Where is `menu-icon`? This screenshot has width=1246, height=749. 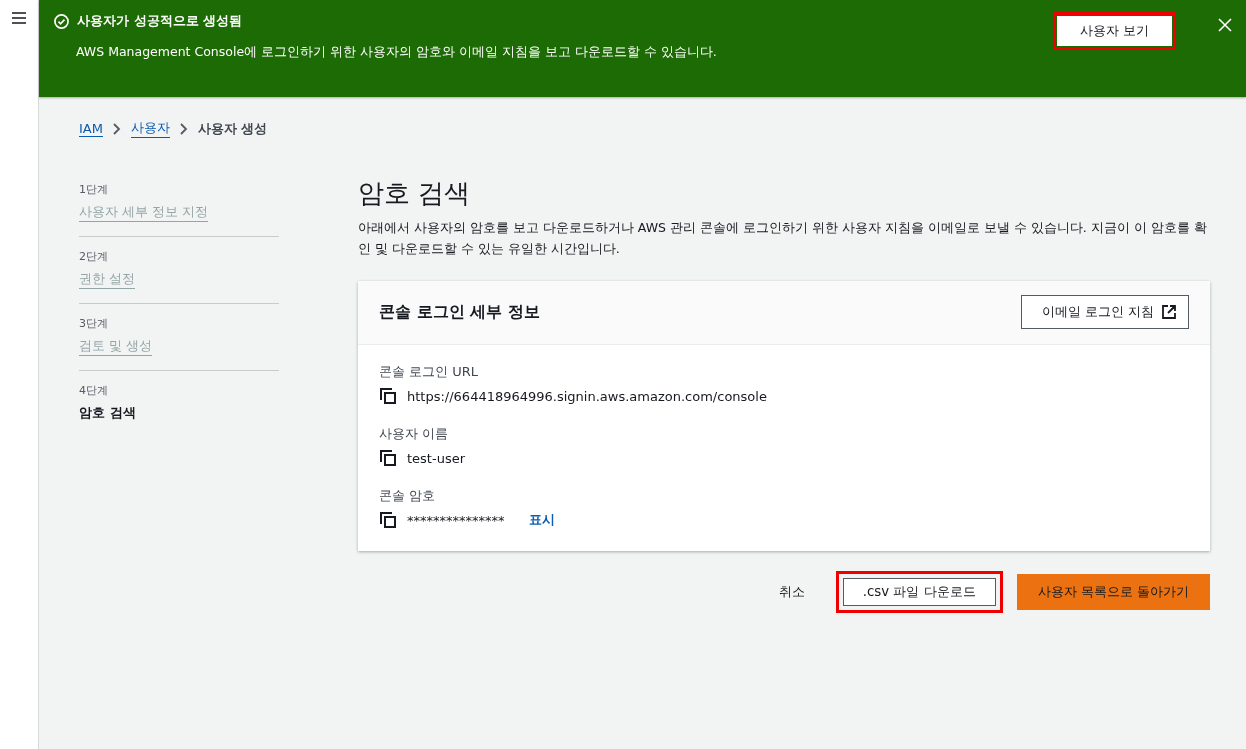 menu-icon is located at coordinates (19, 18).